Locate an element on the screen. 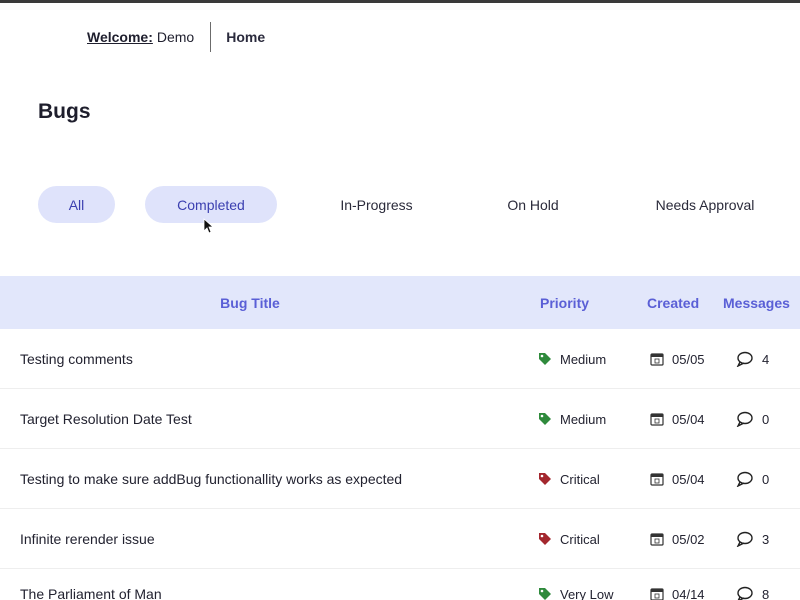  column-header-messages: Messages is located at coordinates (756, 302).